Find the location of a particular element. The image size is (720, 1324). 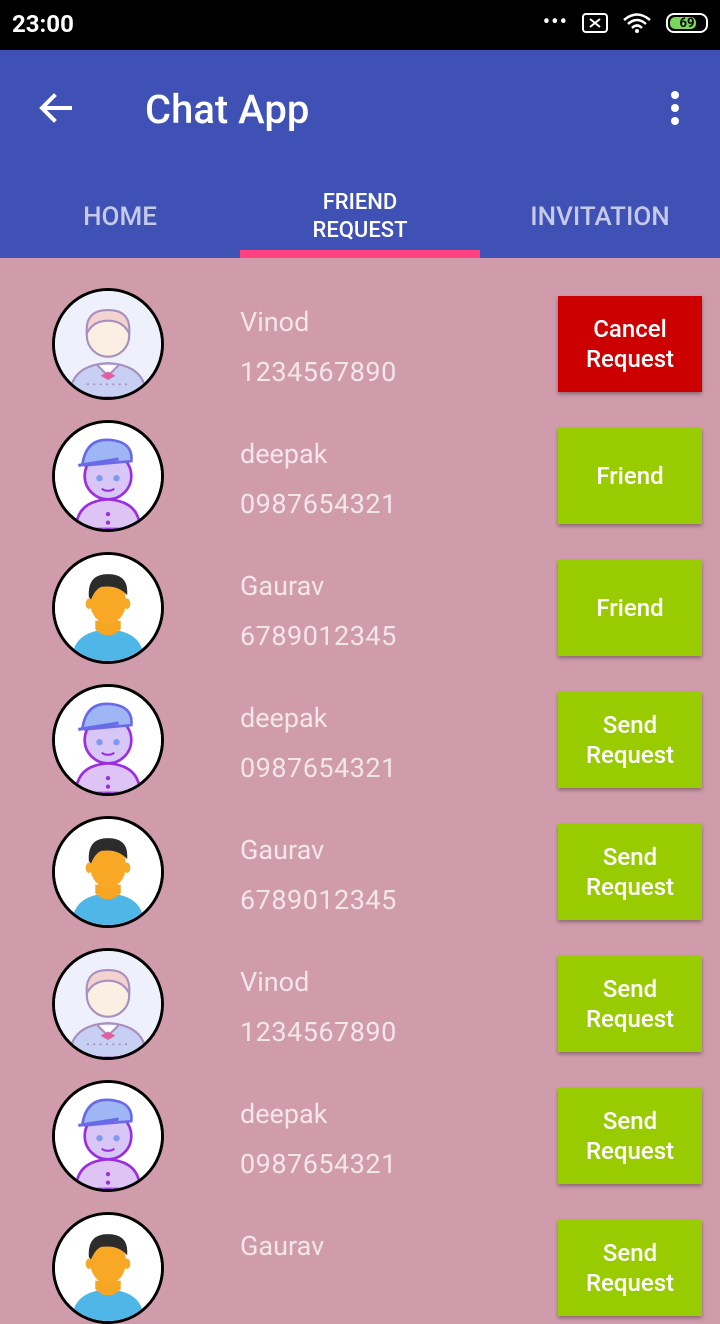

battery-level: 69 is located at coordinates (687, 23).